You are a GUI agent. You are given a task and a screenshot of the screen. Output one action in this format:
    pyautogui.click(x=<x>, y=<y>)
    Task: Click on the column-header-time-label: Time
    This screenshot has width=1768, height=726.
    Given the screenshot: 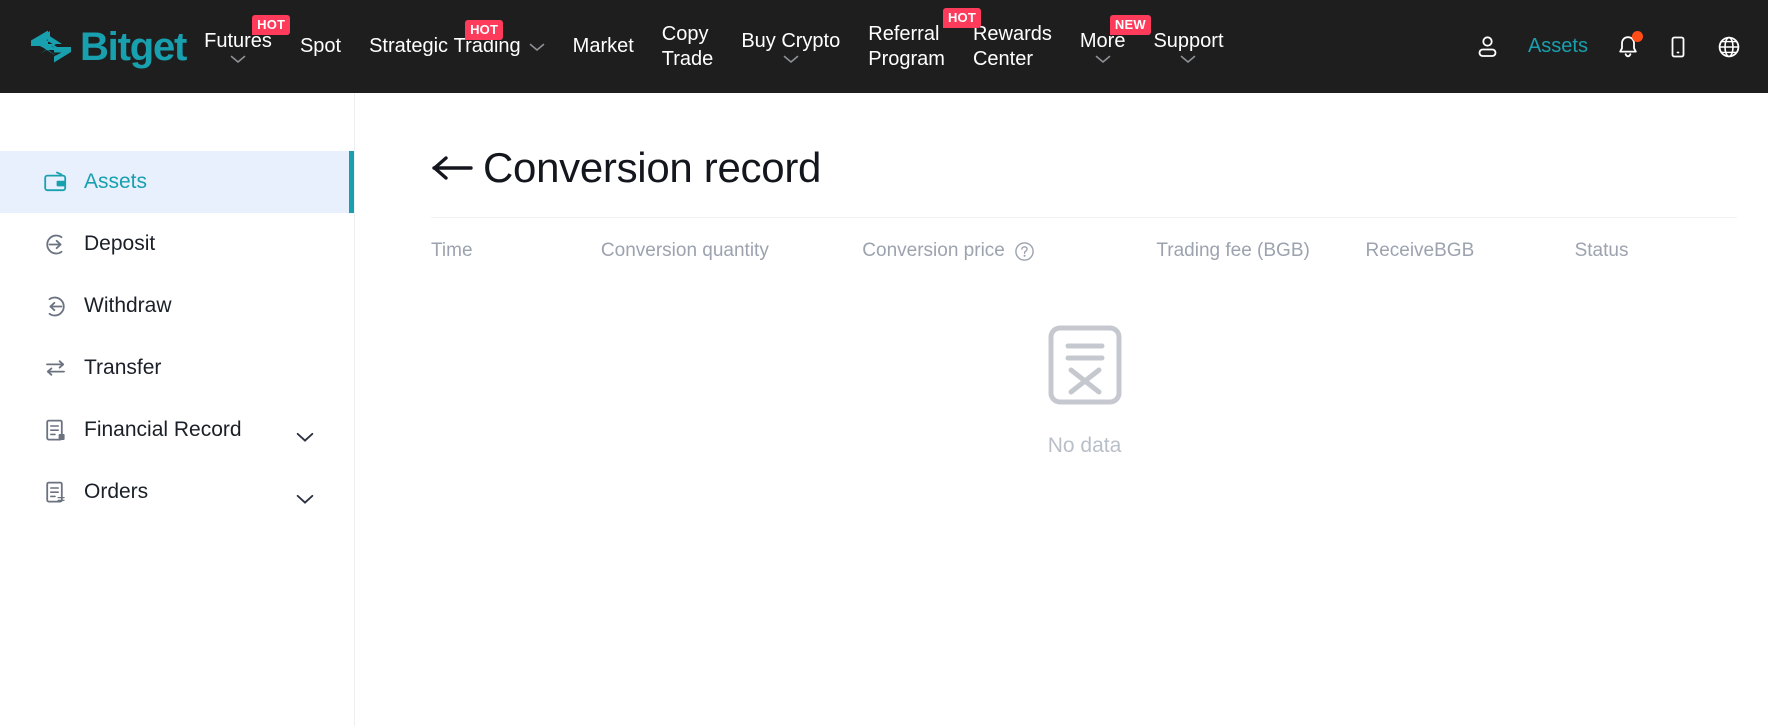 What is the action you would take?
    pyautogui.click(x=452, y=251)
    